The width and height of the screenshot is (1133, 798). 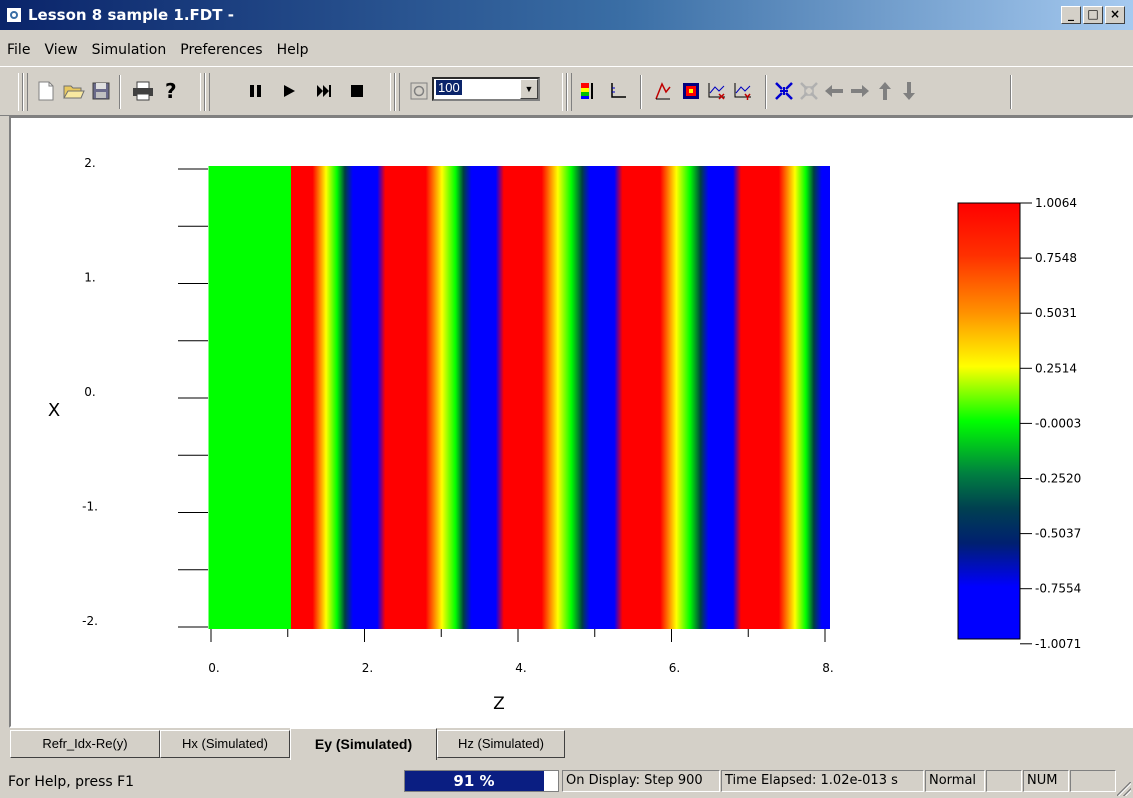 What do you see at coordinates (860, 91) in the screenshot?
I see `pan-right-icon` at bounding box center [860, 91].